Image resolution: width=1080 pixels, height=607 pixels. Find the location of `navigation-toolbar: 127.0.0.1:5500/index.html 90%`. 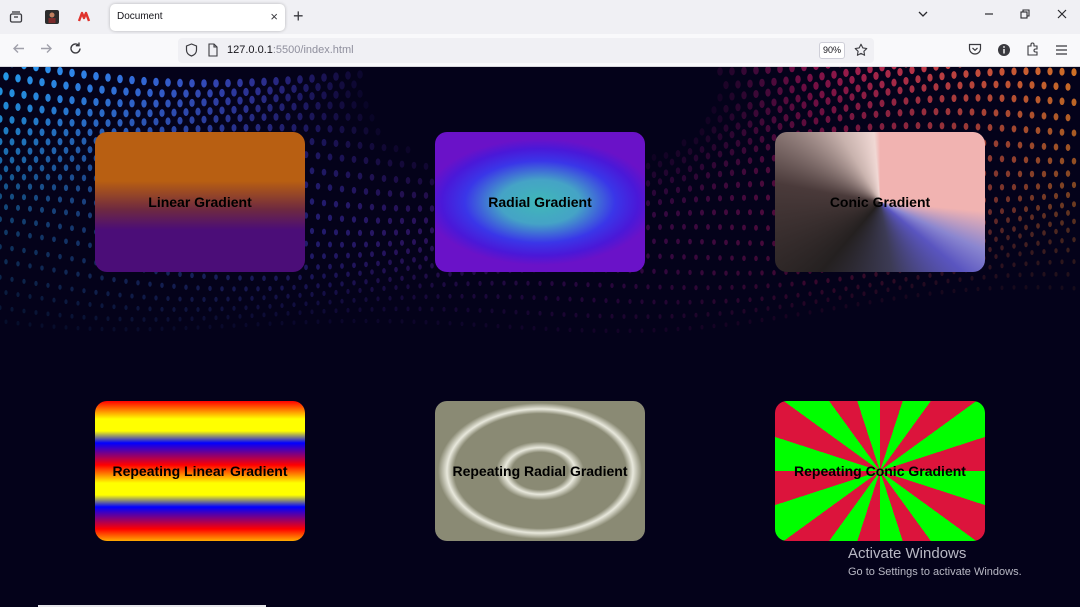

navigation-toolbar: 127.0.0.1:5500/index.html 90% is located at coordinates (540, 50).